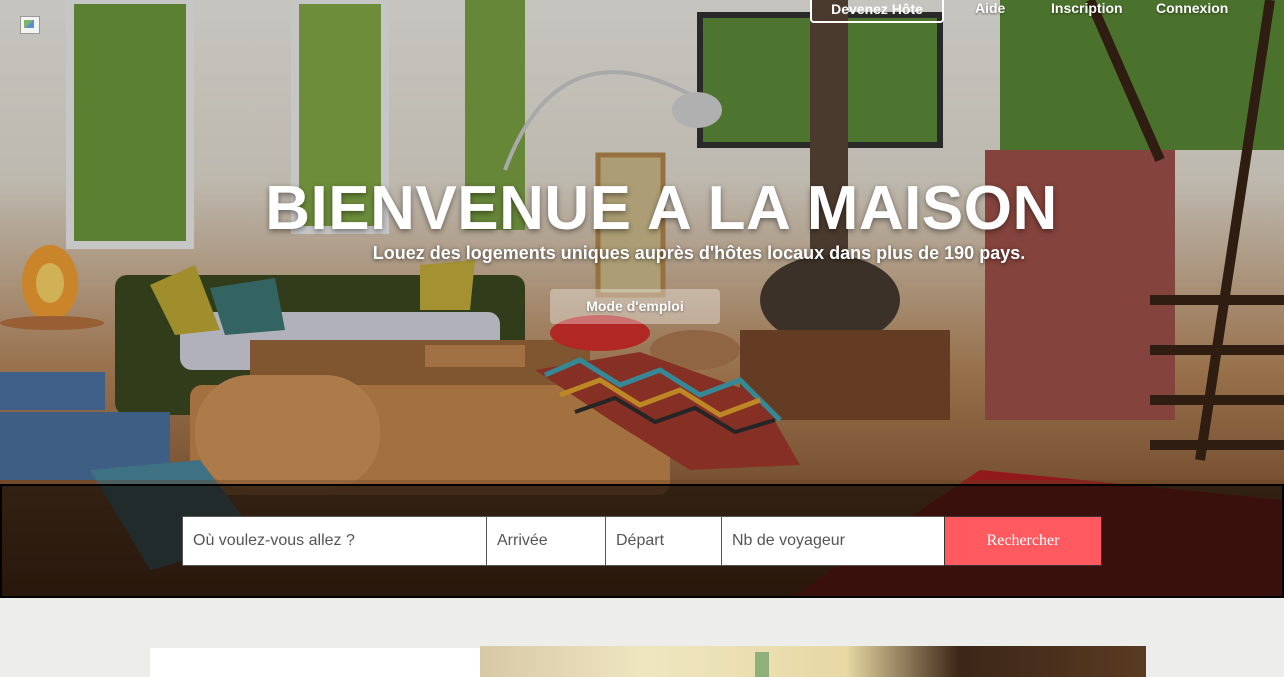 The width and height of the screenshot is (1284, 677). I want to click on how-it-works-button: Mode d'emploi, so click(635, 306).